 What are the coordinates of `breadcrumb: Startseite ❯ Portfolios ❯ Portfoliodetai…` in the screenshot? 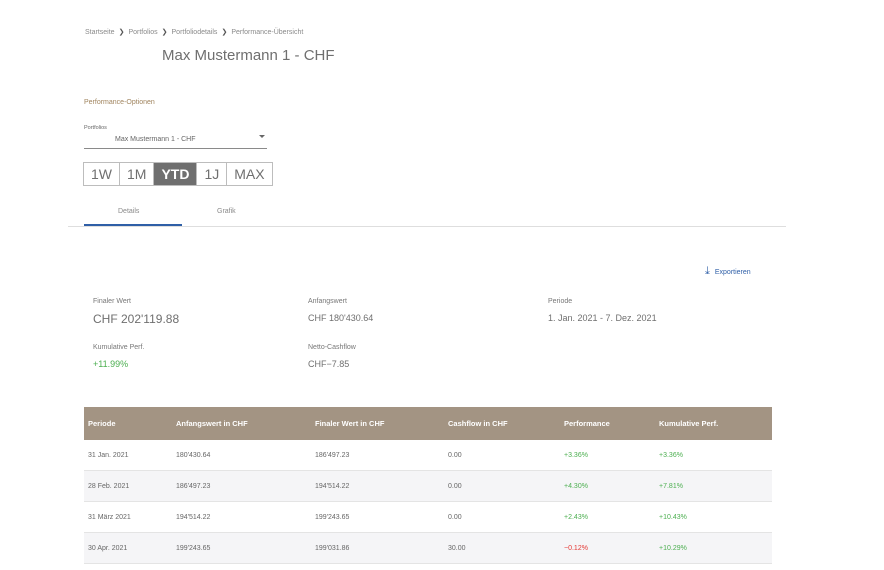 It's located at (194, 32).